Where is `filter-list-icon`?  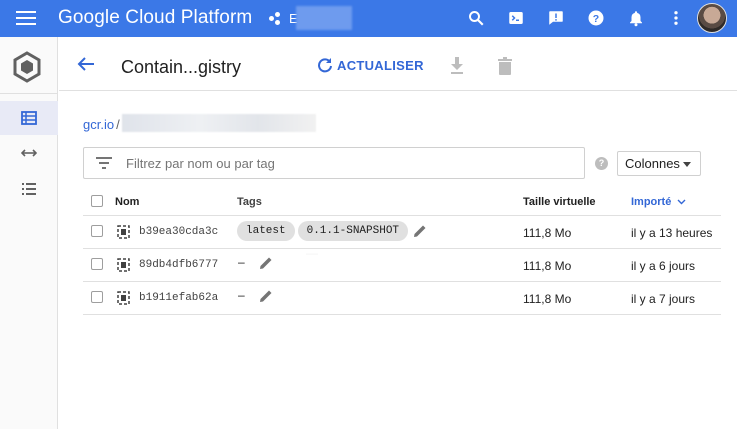
filter-list-icon is located at coordinates (104, 163).